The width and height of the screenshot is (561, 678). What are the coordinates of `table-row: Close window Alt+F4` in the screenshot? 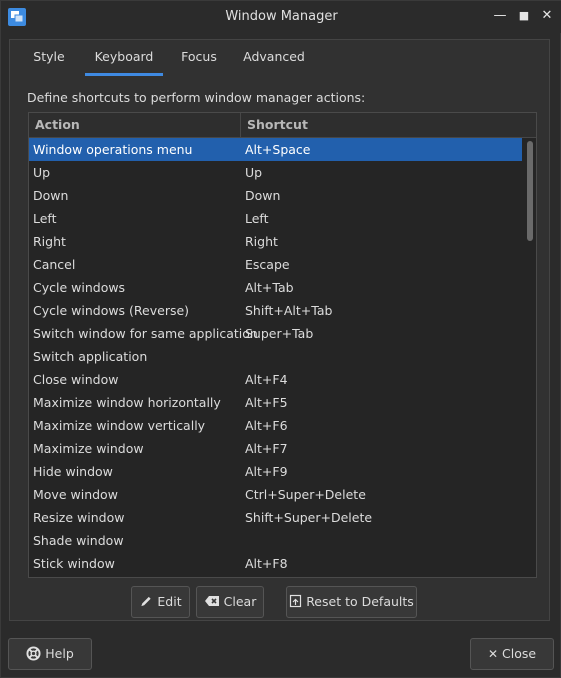 It's located at (275, 379).